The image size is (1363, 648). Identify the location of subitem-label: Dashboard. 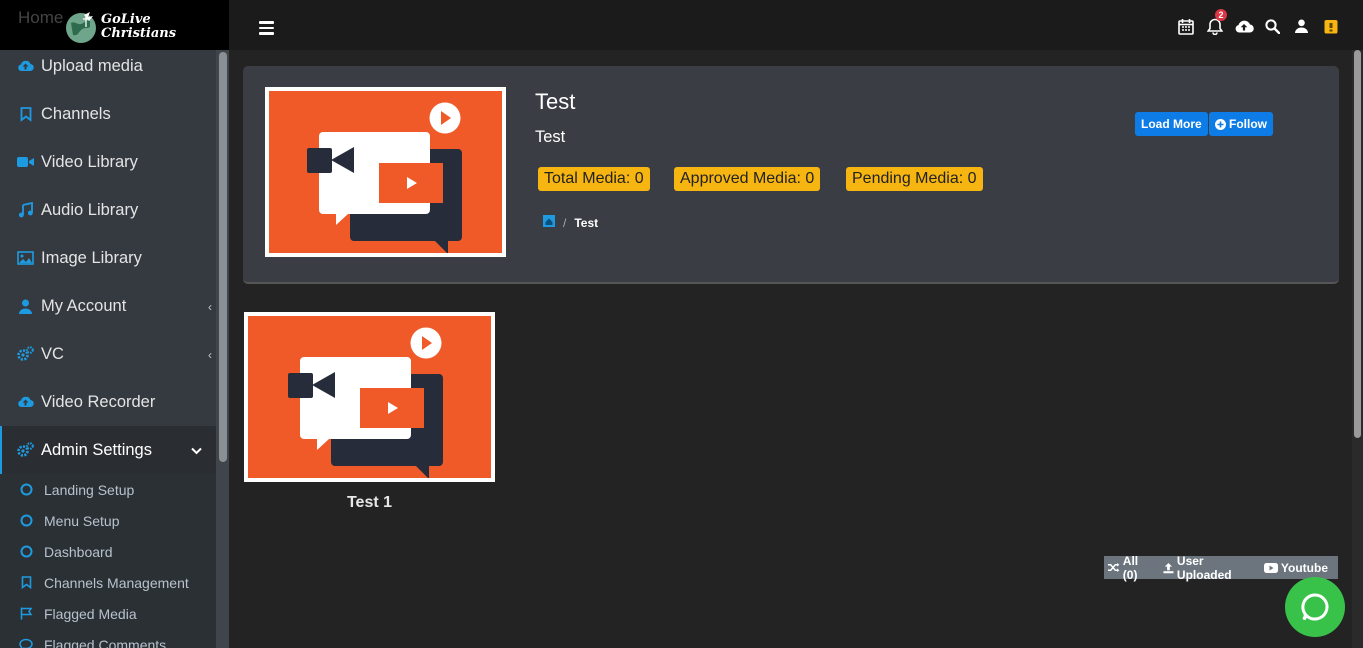
(78, 551).